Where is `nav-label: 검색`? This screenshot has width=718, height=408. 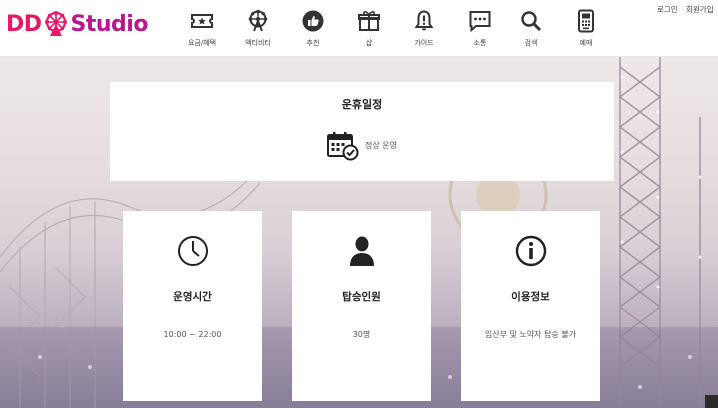 nav-label: 검색 is located at coordinates (531, 43).